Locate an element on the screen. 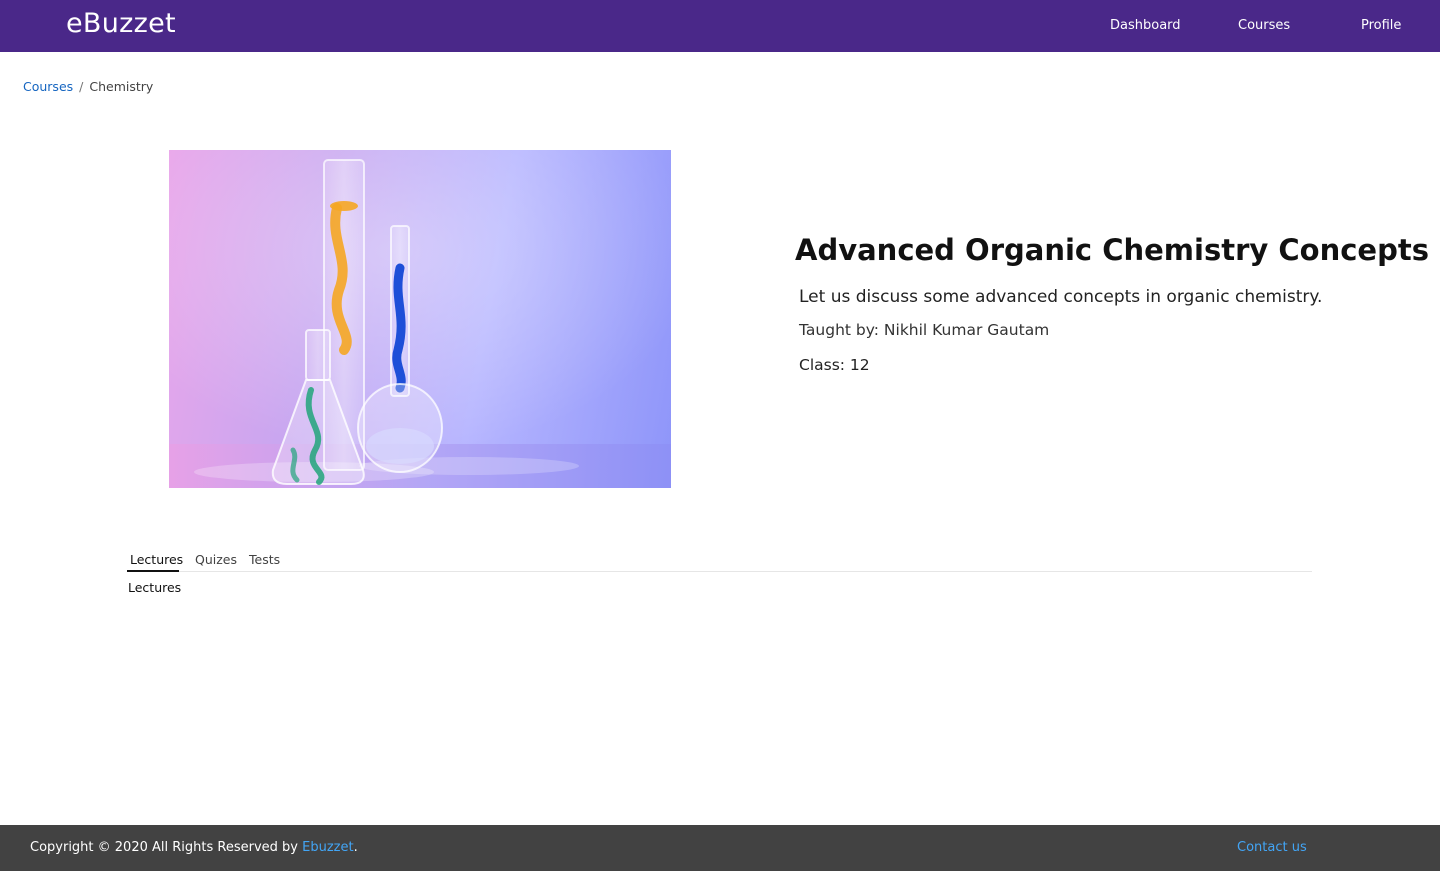 The height and width of the screenshot is (871, 1440). course-title: Advanced Organic Chemistry Concepts is located at coordinates (1112, 250).